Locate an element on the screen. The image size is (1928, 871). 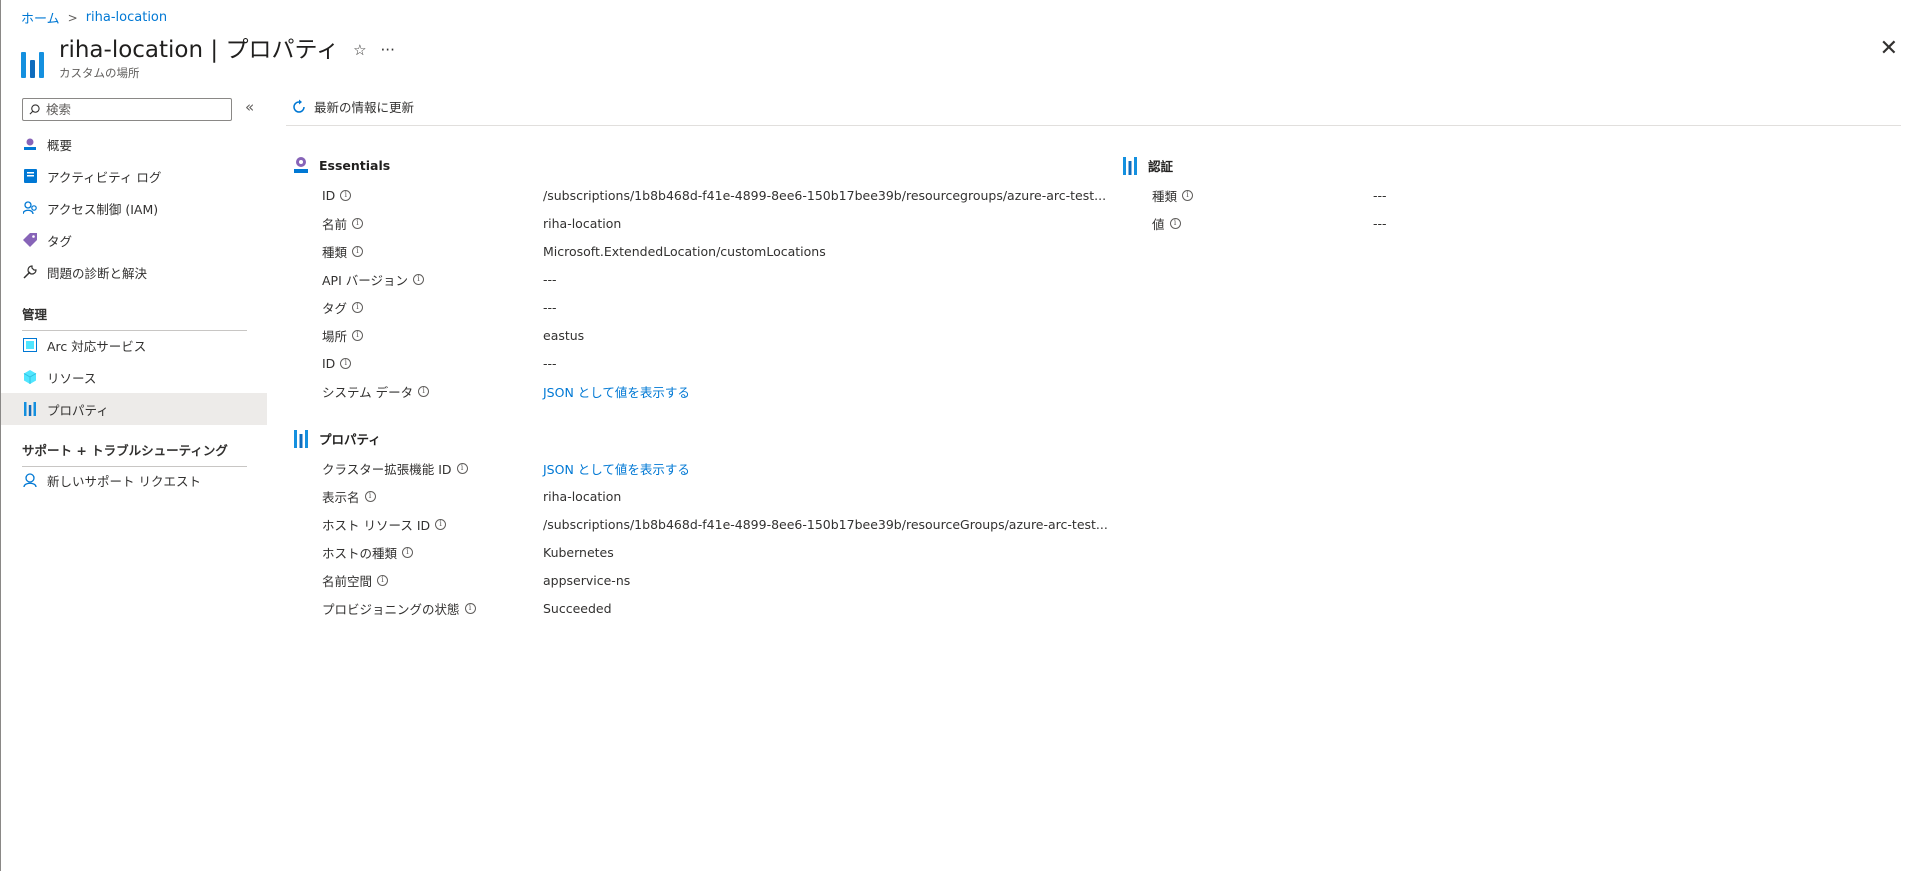
breadcrumb-current: riha-location is located at coordinates (126, 17).